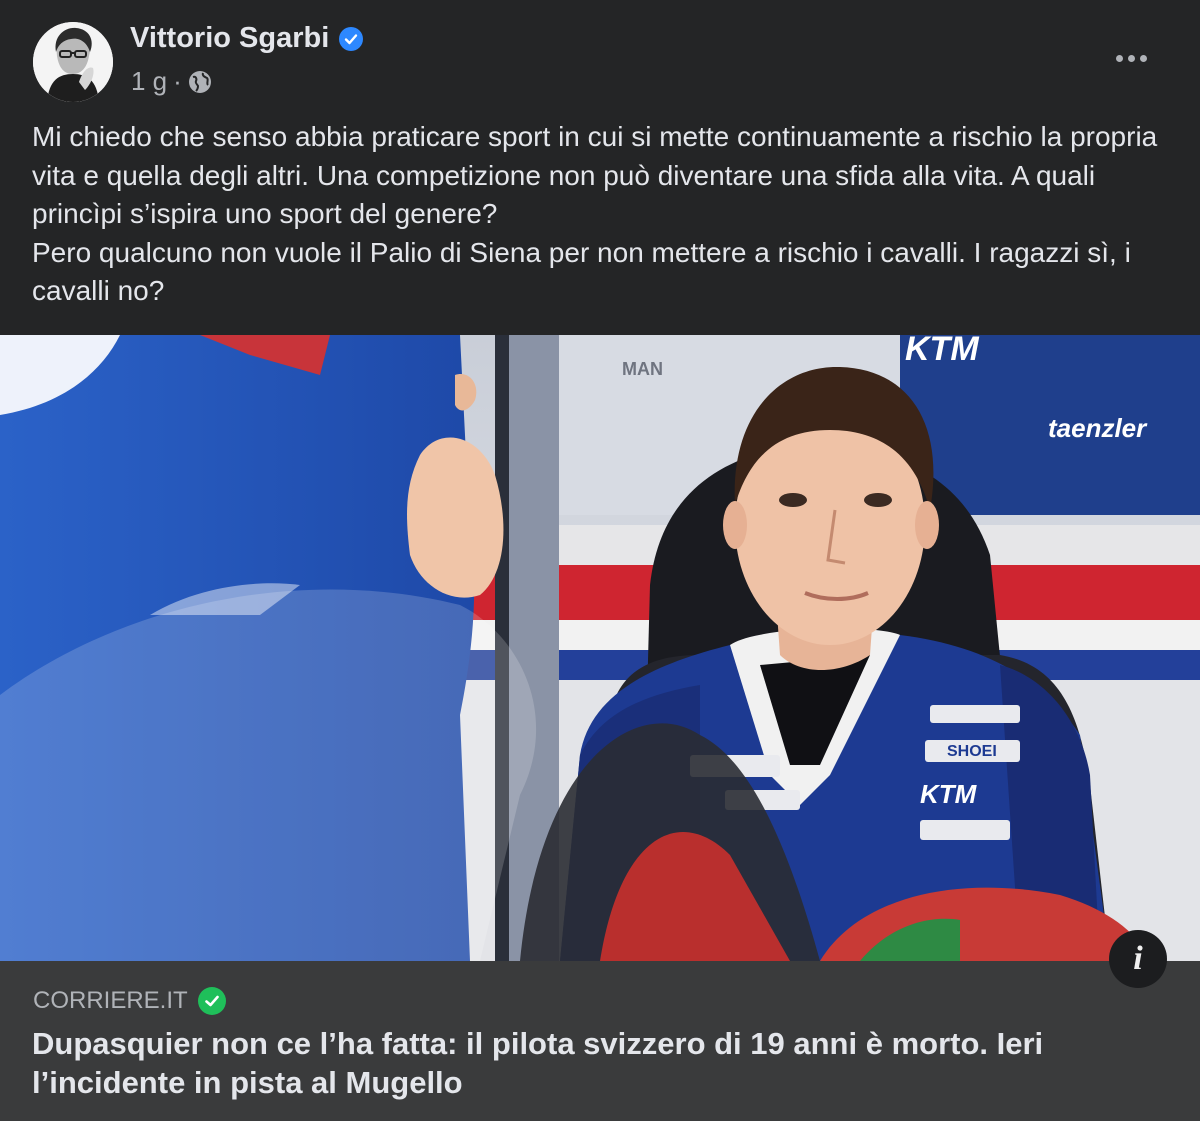  I want to click on author-name: Vittorio Sgarbi, so click(229, 38).